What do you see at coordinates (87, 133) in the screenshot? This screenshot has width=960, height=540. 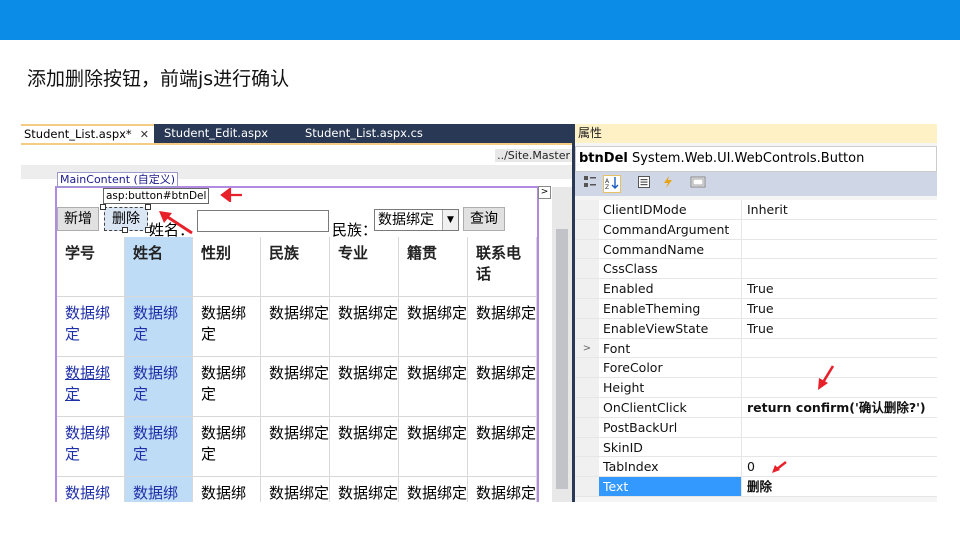 I see `tab-student-list-aspx: Student_List.aspx* ✕` at bounding box center [87, 133].